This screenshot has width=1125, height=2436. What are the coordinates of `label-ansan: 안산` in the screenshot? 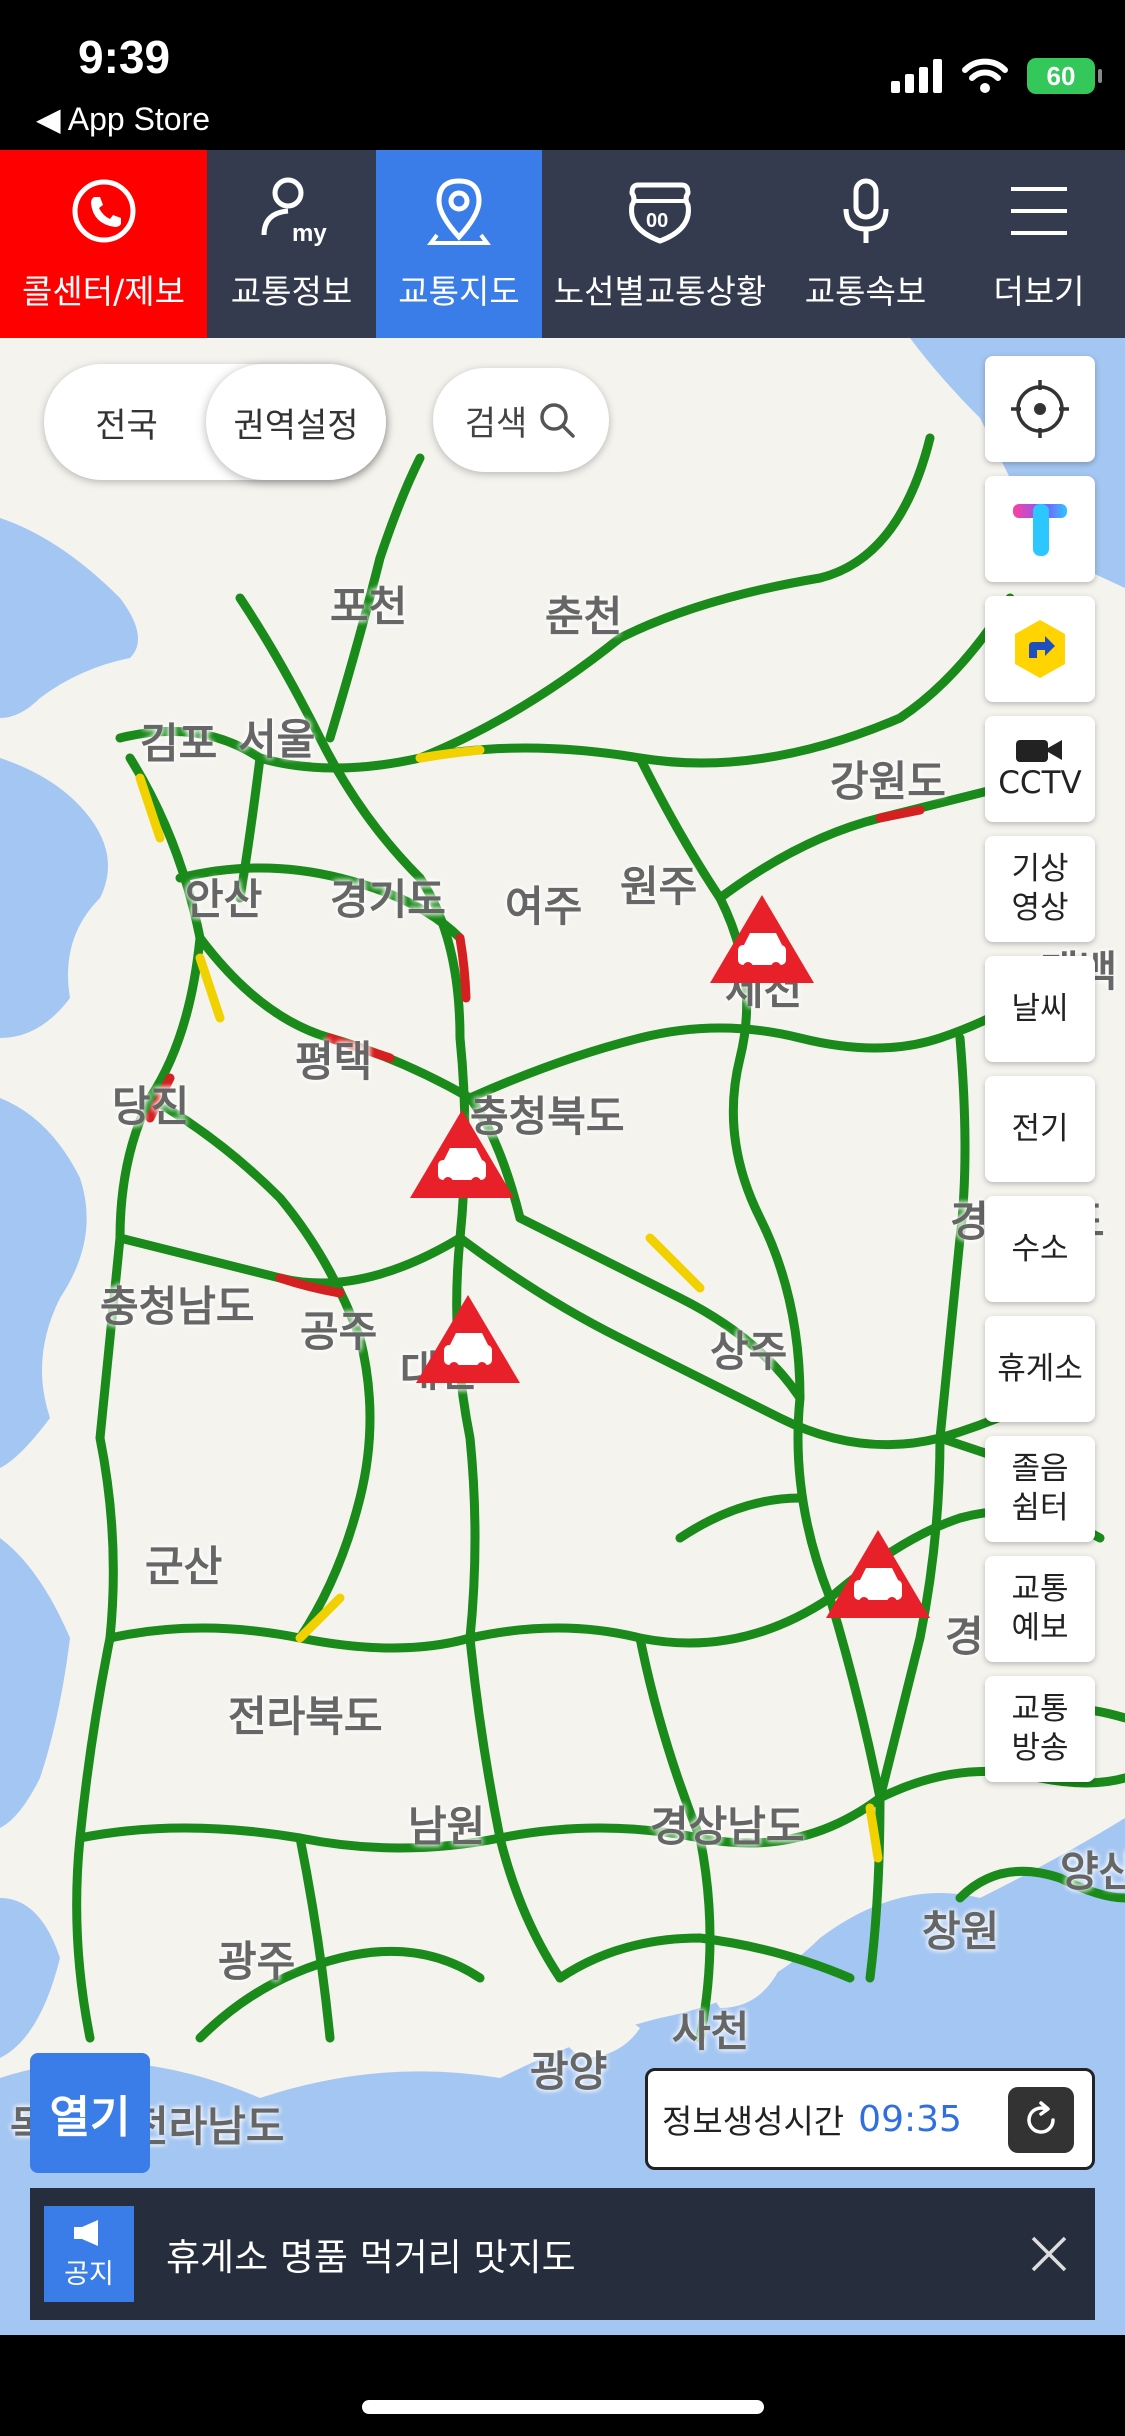 It's located at (224, 899).